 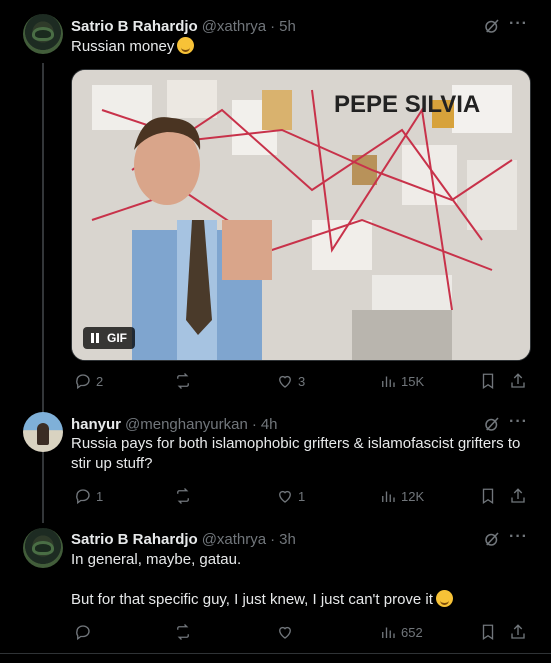 I want to click on tweet-actions: 652, so click(x=300, y=632).